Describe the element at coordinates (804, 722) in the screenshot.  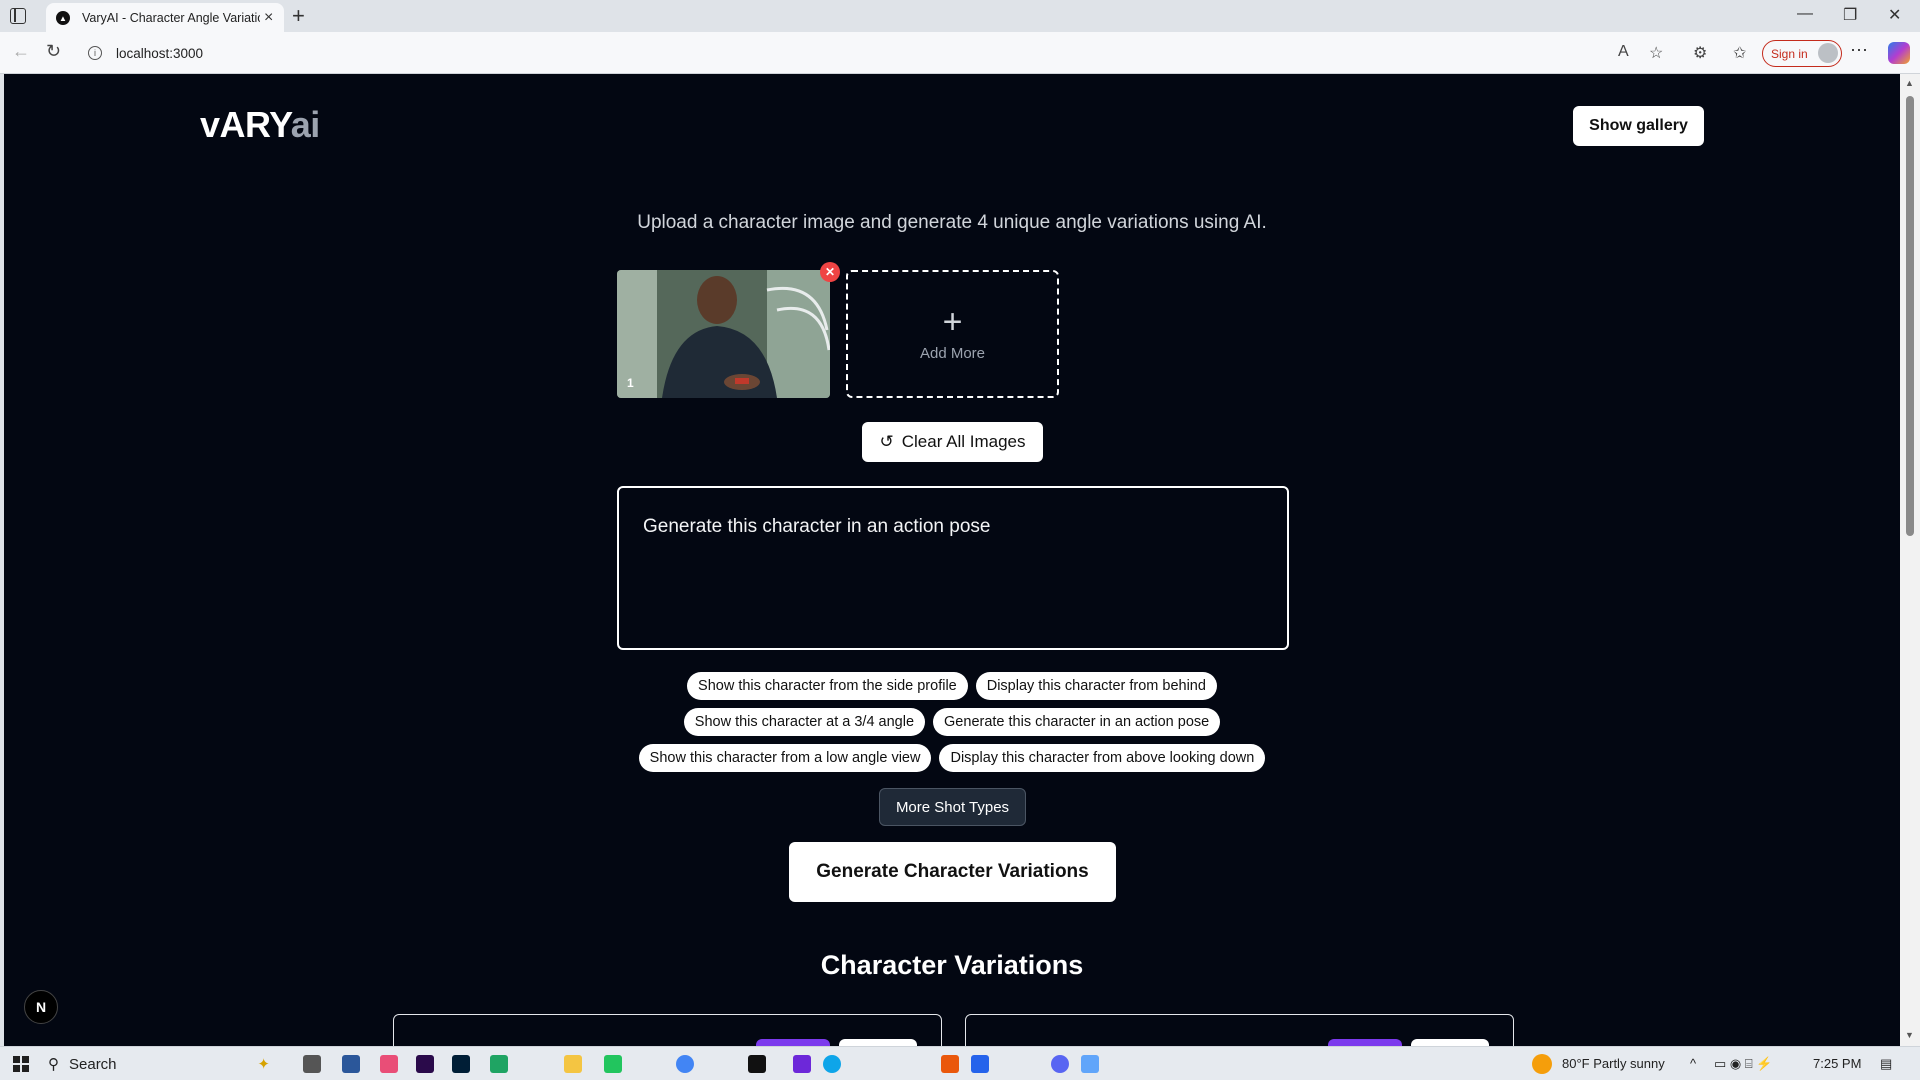
I see `suggestion-chip: Show this character at a 3/4 angle` at that location.